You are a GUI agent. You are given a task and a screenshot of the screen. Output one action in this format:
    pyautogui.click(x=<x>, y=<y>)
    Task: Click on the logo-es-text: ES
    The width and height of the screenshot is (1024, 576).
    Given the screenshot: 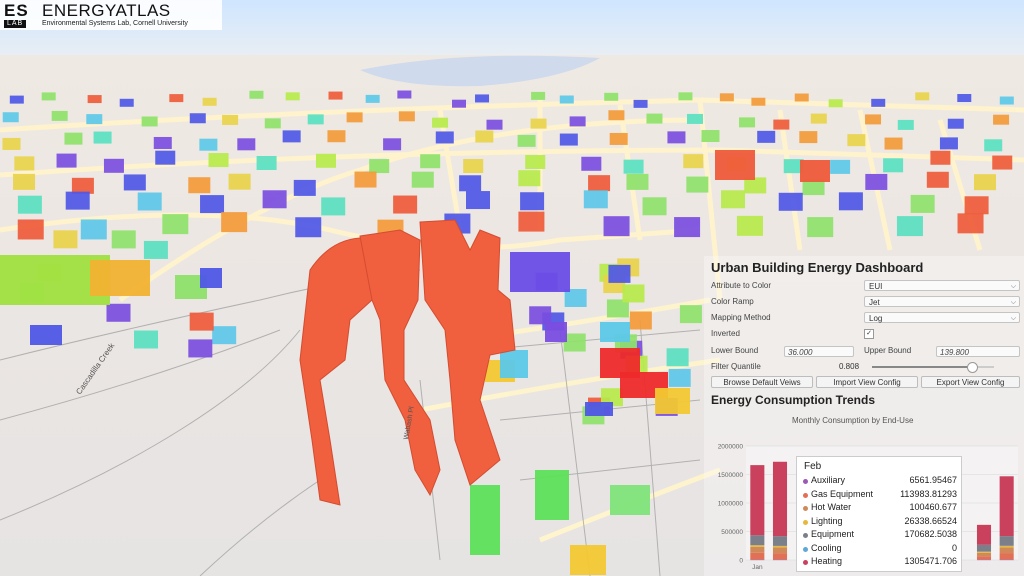 What is the action you would take?
    pyautogui.click(x=16, y=10)
    